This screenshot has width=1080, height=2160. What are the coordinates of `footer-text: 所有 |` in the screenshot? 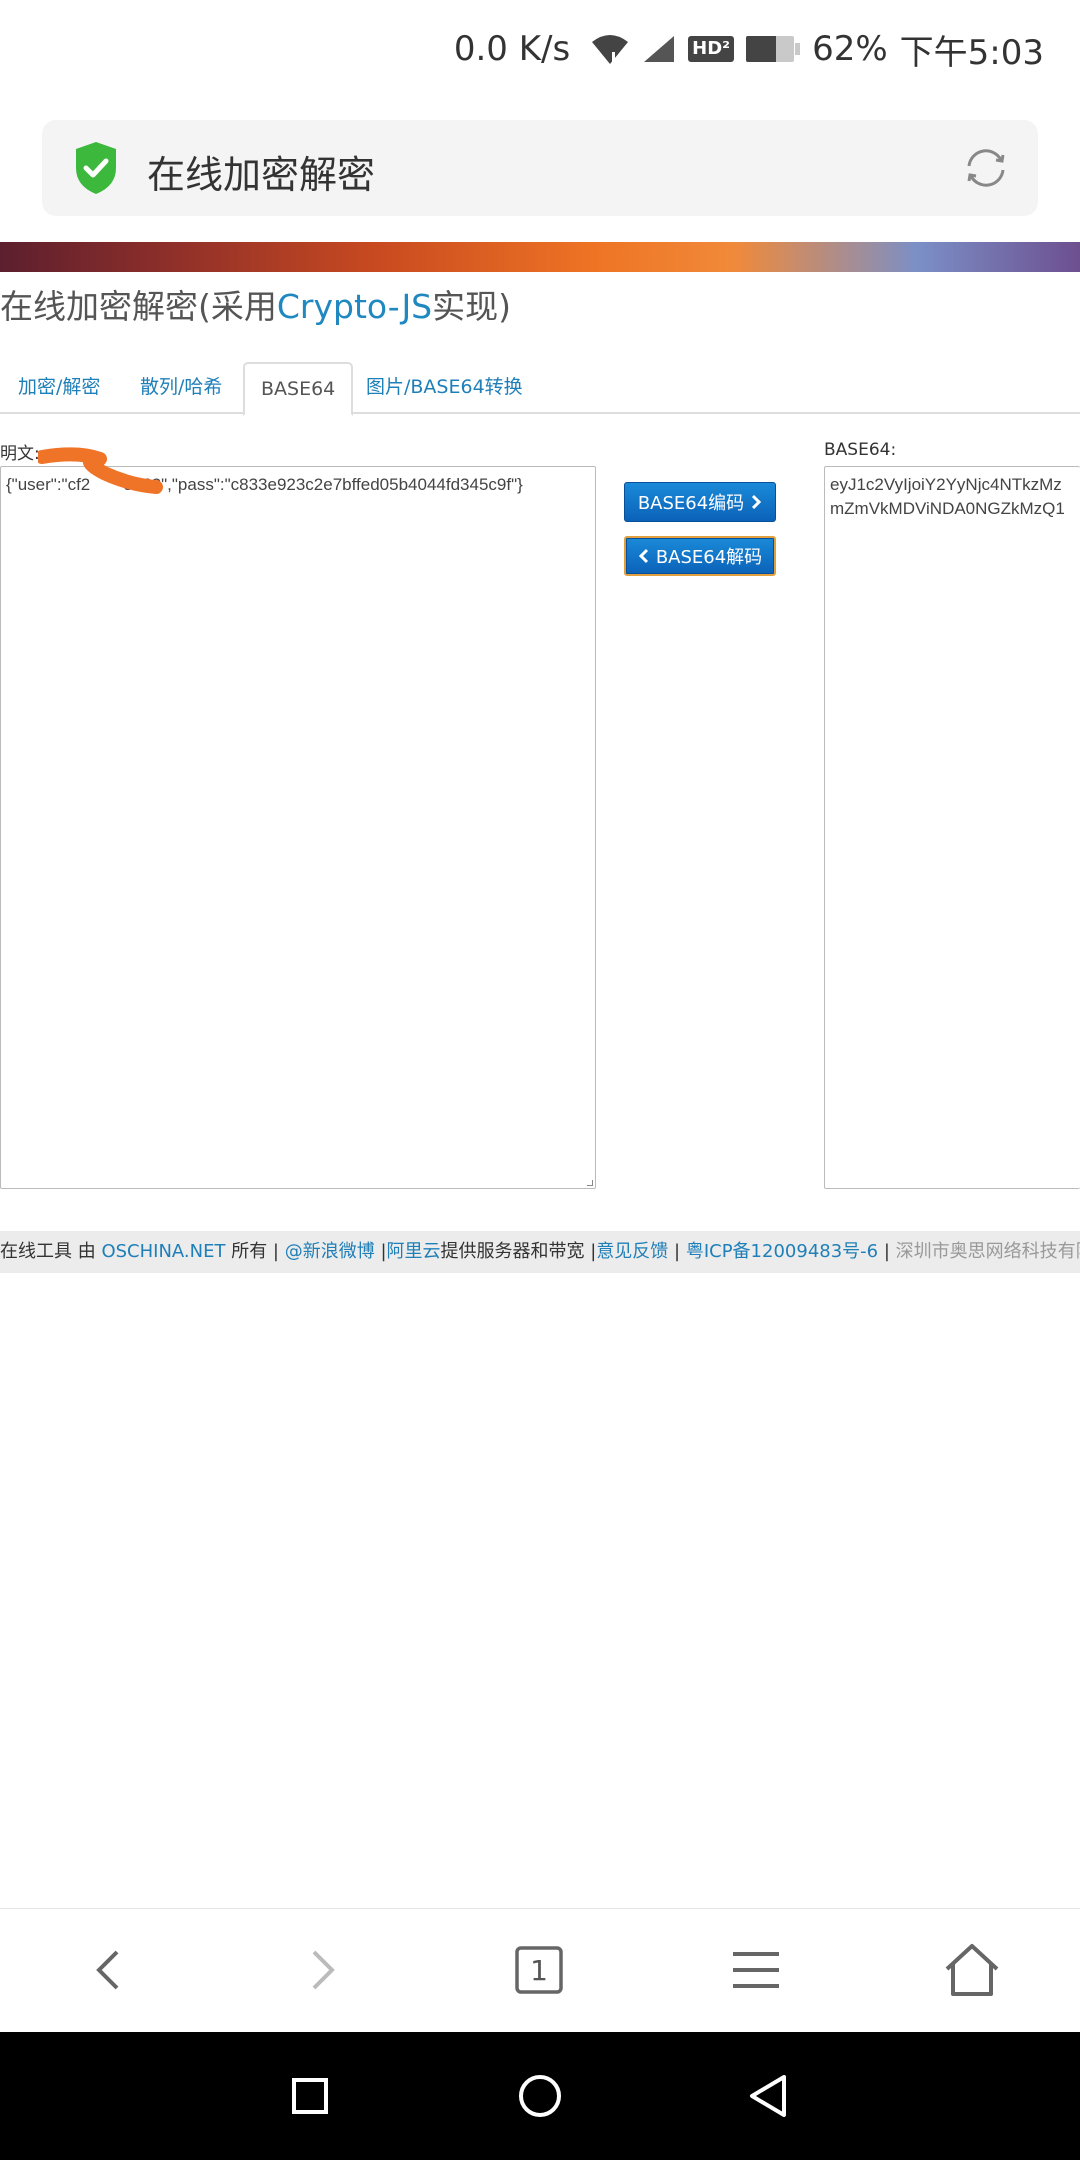 It's located at (255, 1251).